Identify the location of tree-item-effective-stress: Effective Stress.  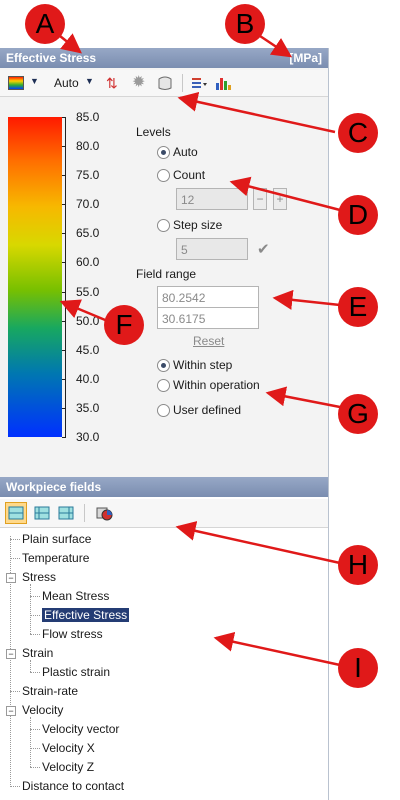
(86, 615).